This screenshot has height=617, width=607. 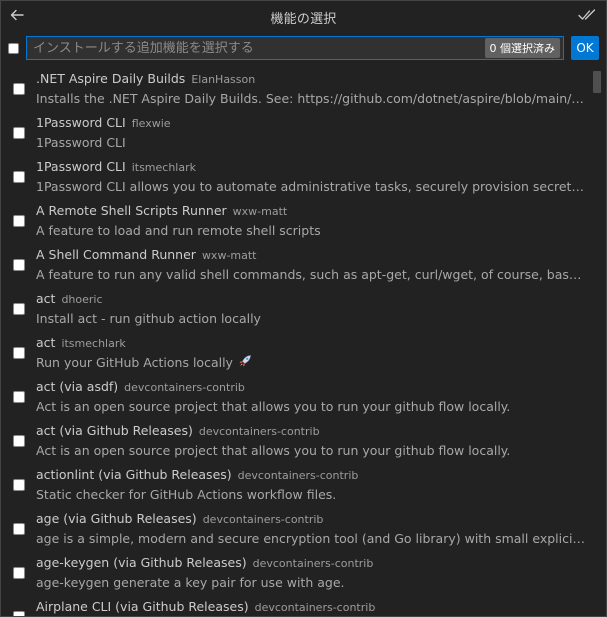 What do you see at coordinates (142, 606) in the screenshot?
I see `item-name: Airplane CLI (via Github Releases)` at bounding box center [142, 606].